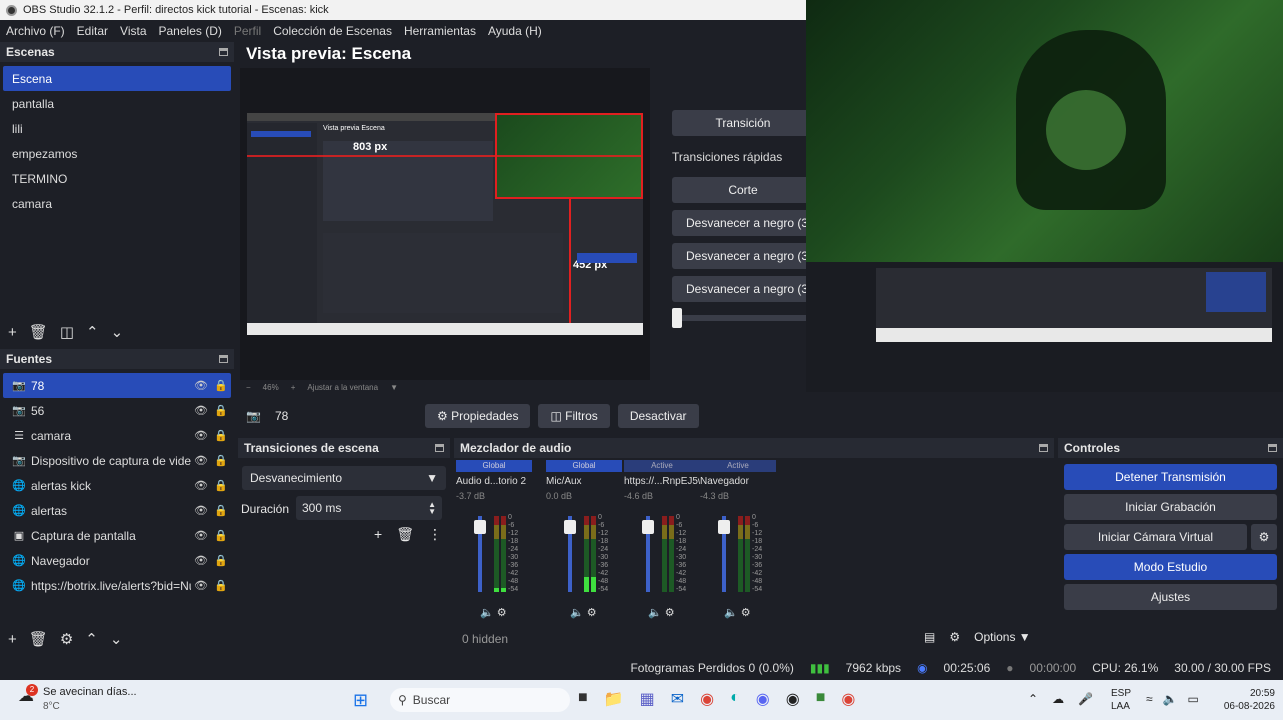 The width and height of the screenshot is (1283, 720). I want to click on advanced-settings-icon: ⚙, so click(954, 637).